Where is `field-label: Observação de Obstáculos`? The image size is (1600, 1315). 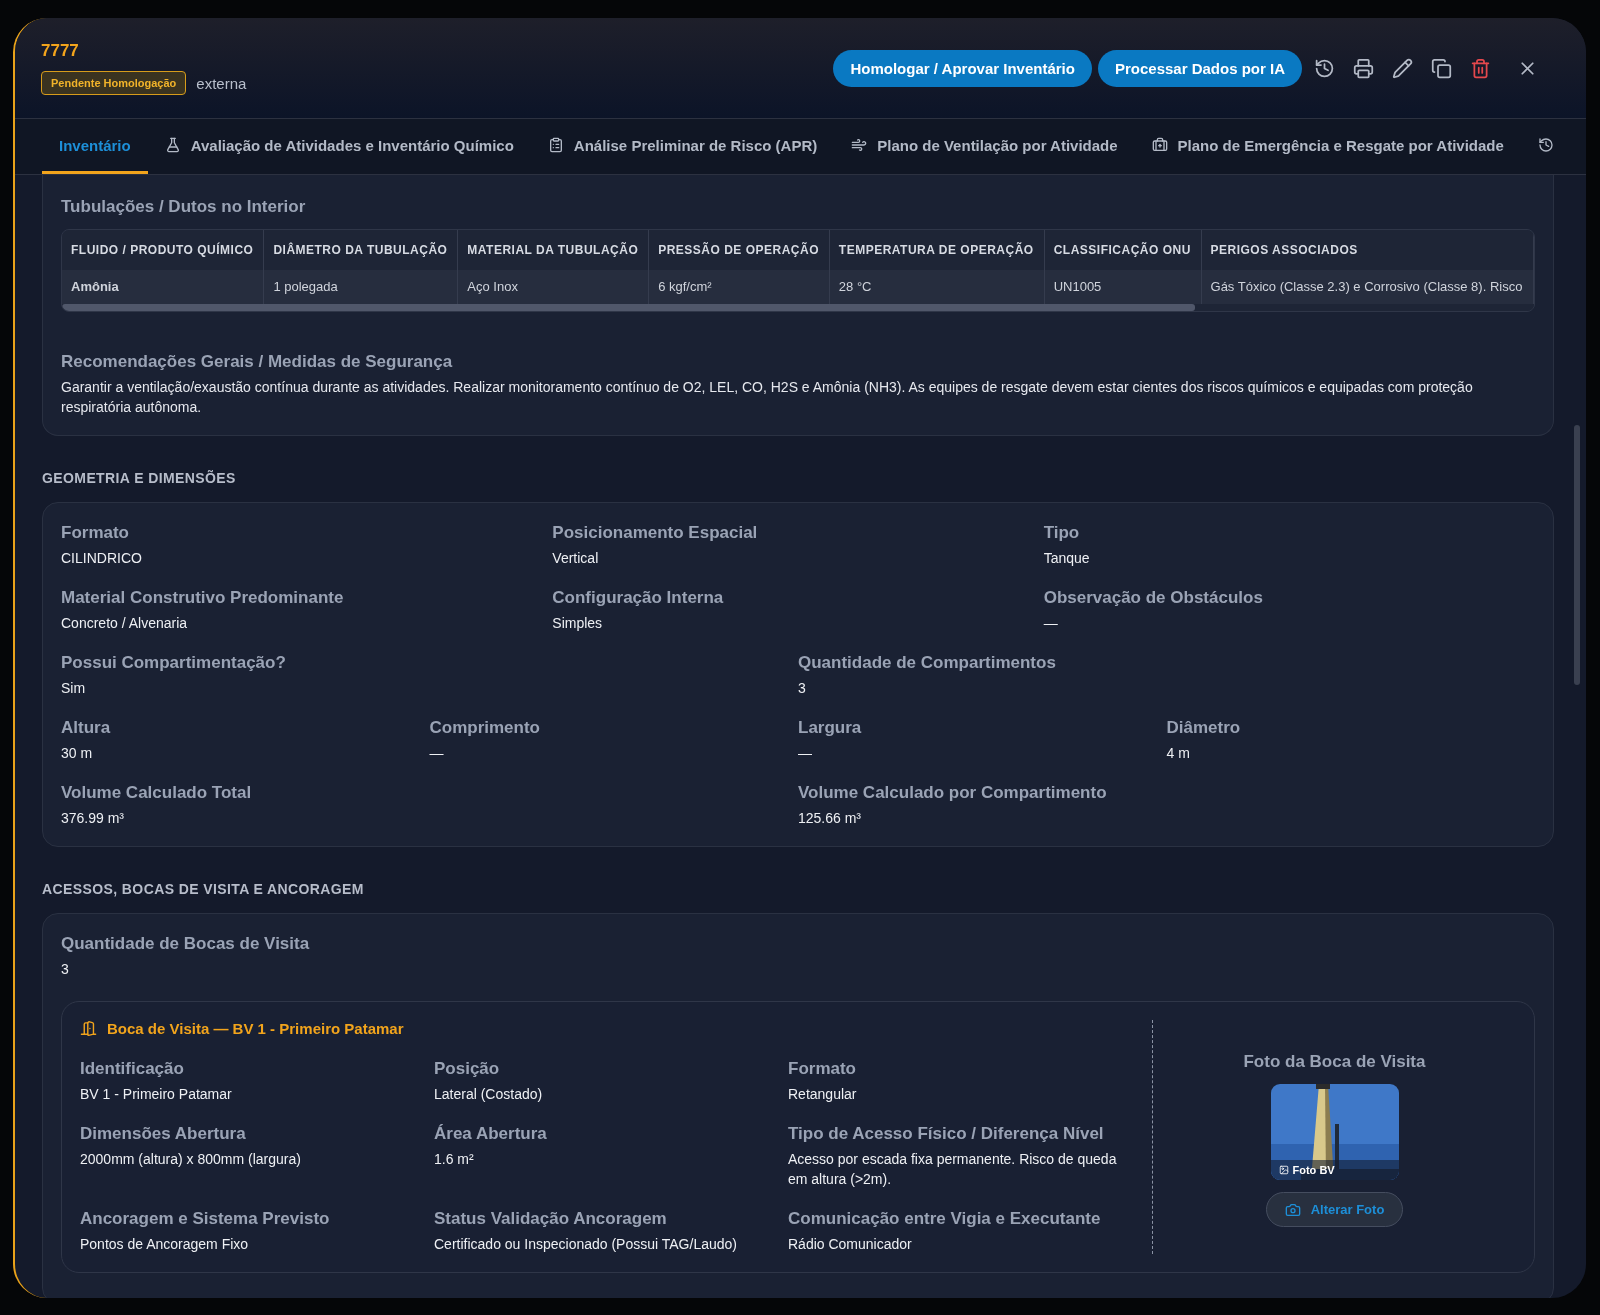 field-label: Observação de Obstáculos is located at coordinates (1153, 598).